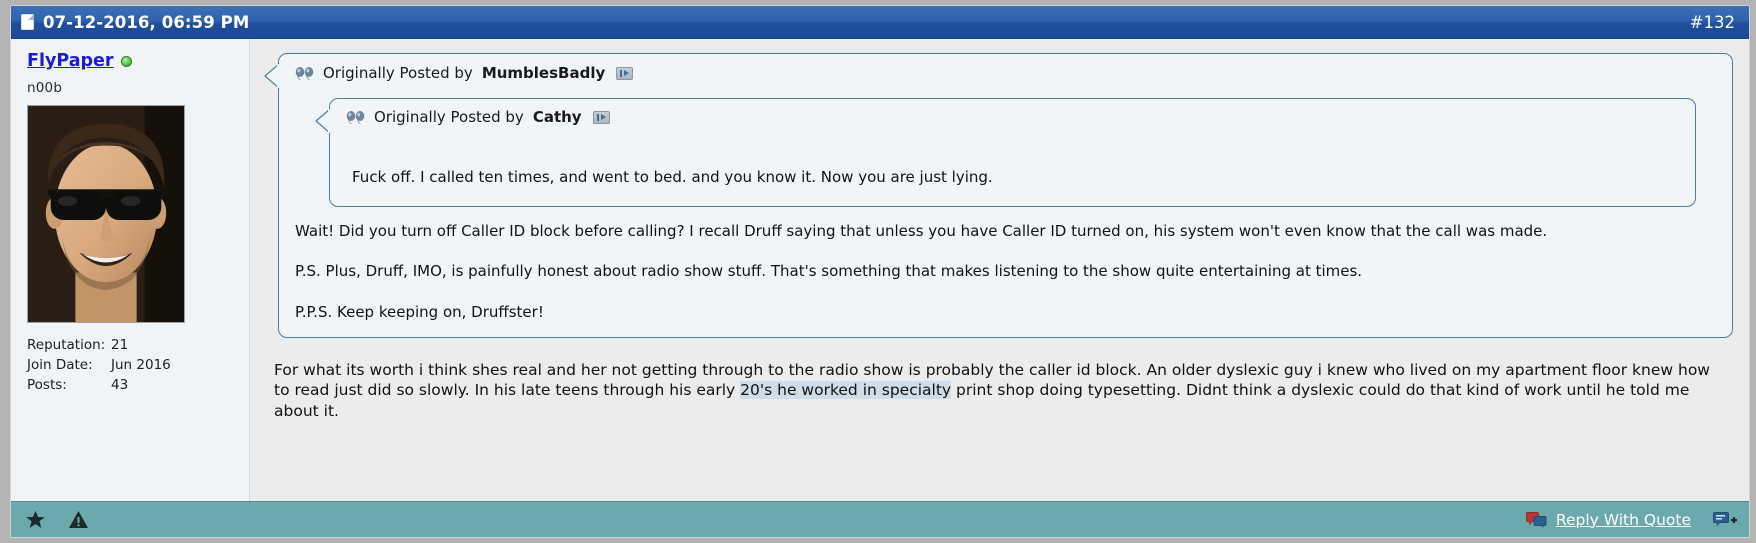  I want to click on post-number-link: #132, so click(1712, 22).